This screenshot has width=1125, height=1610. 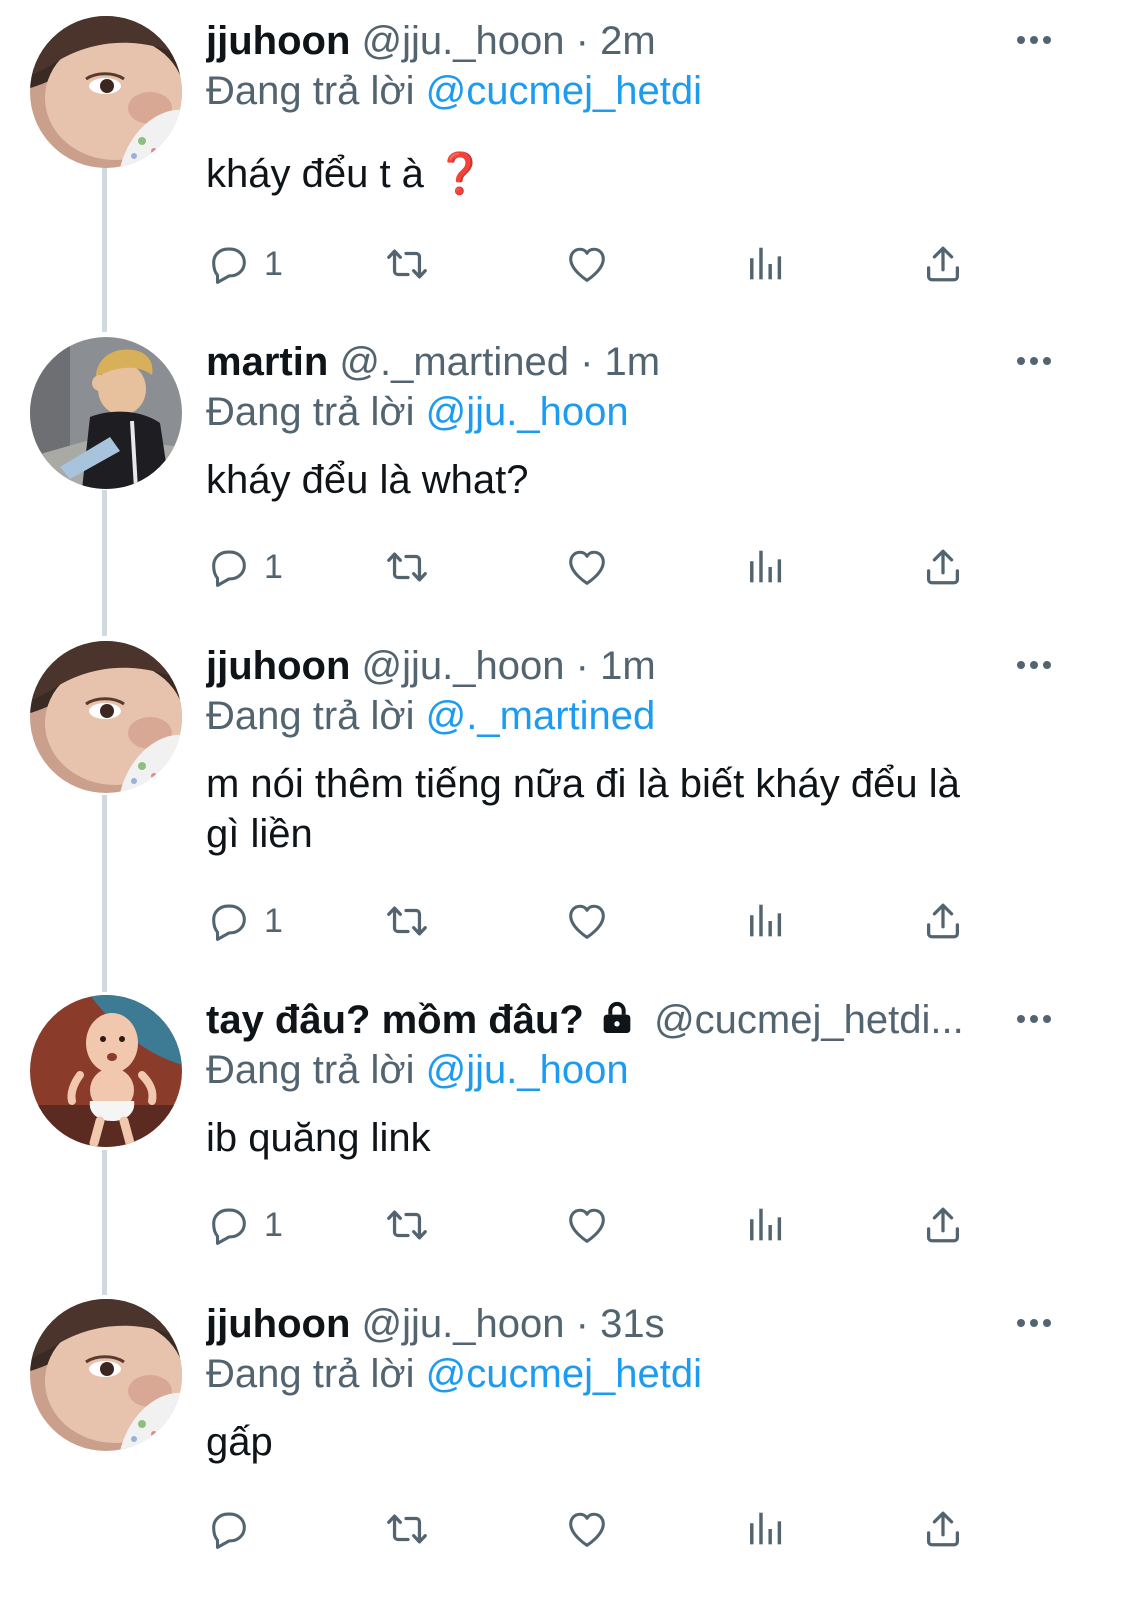 I want to click on replying-to: Đang trả lời @jju._hoon, so click(x=417, y=412).